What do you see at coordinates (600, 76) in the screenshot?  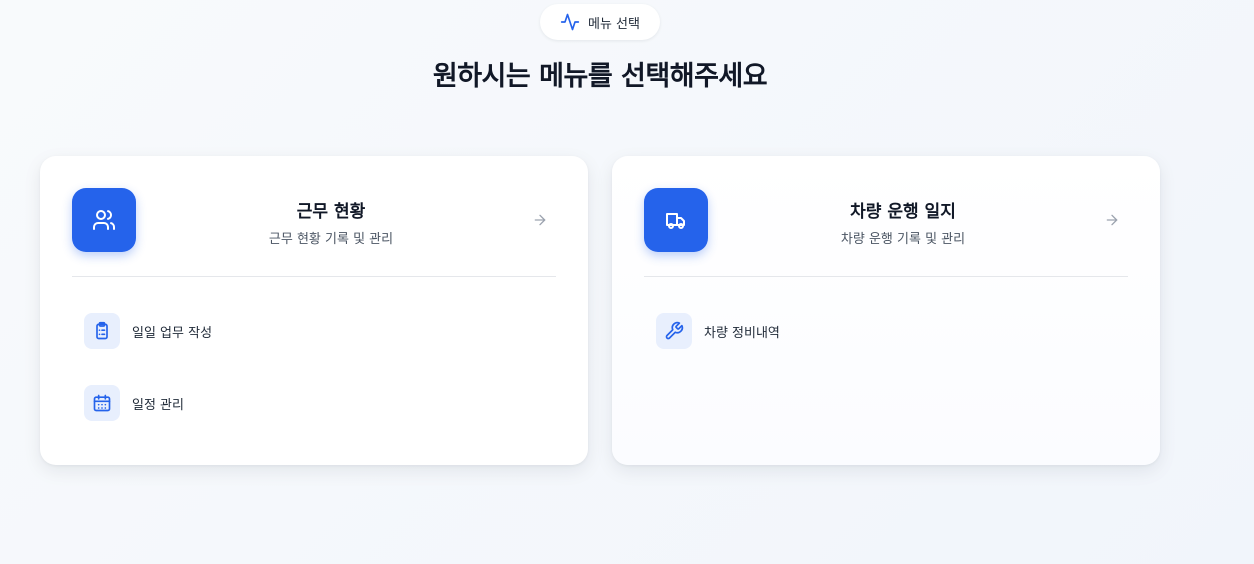 I see `page-title: 원하시는 메뉴를 선택해주세요` at bounding box center [600, 76].